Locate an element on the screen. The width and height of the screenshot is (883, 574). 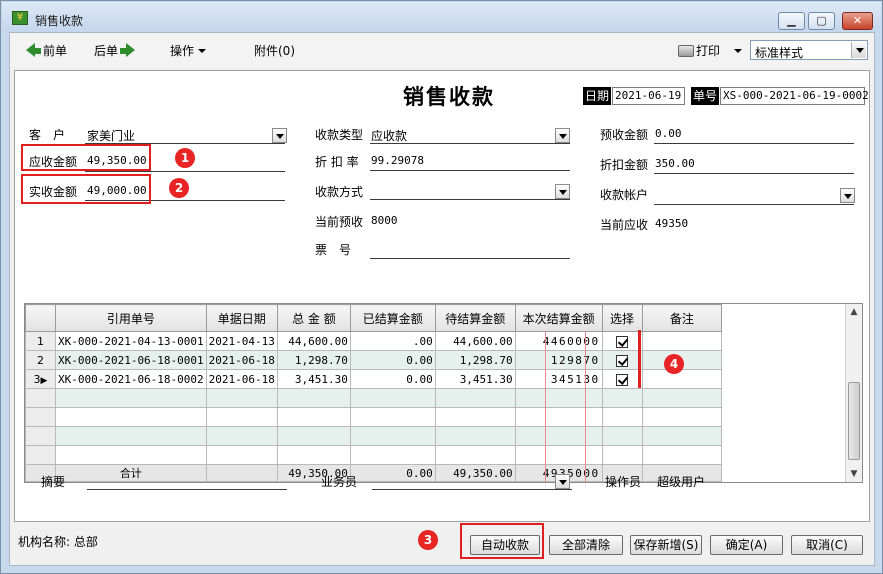
cell-this-settle: 129870 is located at coordinates (558, 360).